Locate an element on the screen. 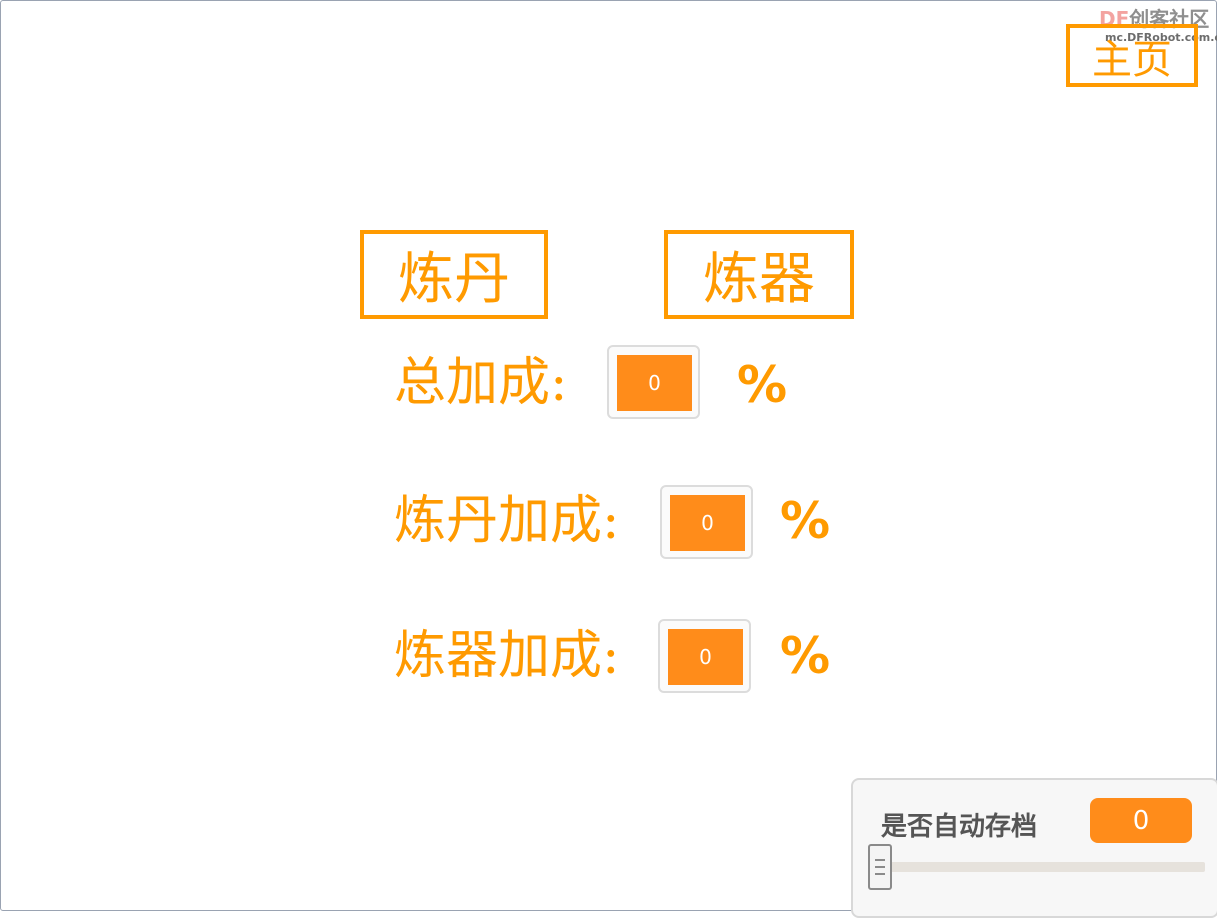  alchemy-bonus-value: 0 is located at coordinates (707, 523).